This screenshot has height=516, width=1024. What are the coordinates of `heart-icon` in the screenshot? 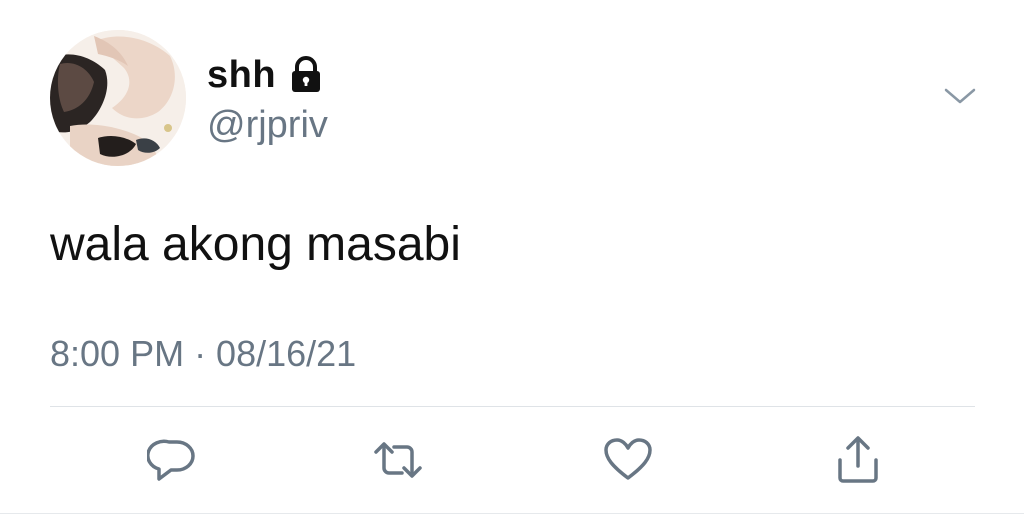 It's located at (628, 459).